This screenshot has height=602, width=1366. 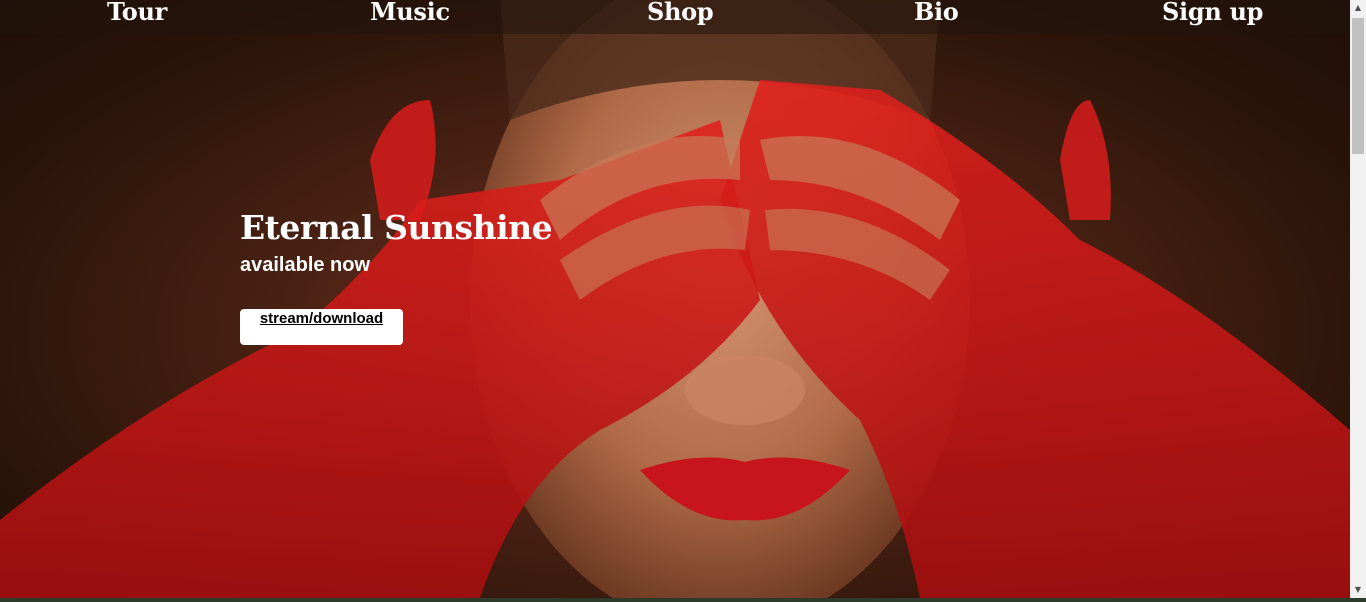 What do you see at coordinates (396, 227) in the screenshot?
I see `hero-title: Eternal Sunshine` at bounding box center [396, 227].